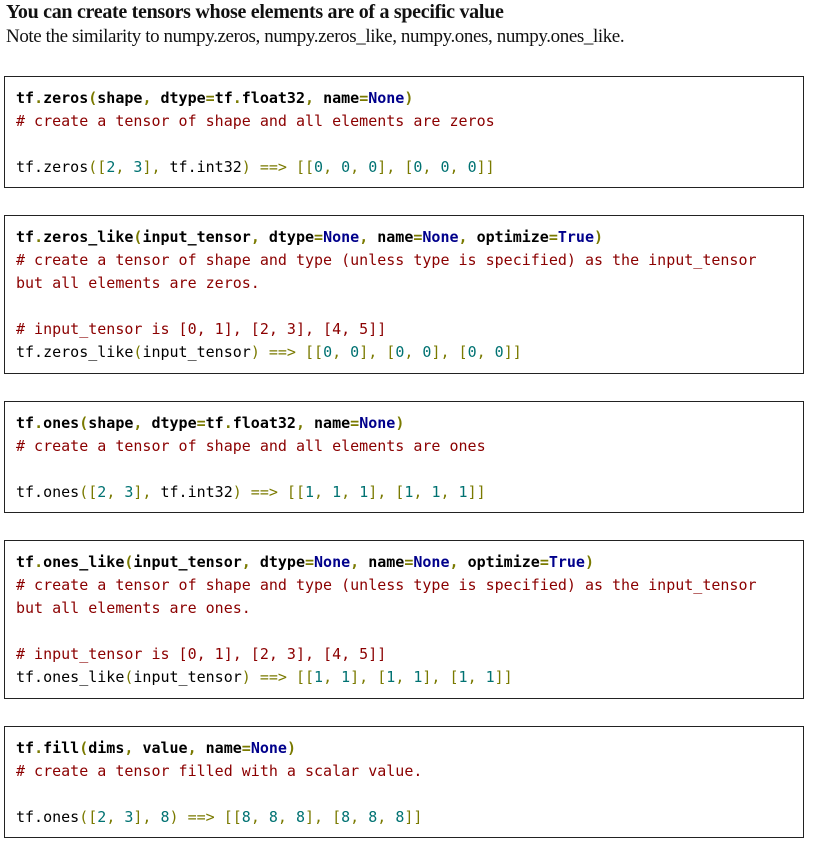  What do you see at coordinates (133, 608) in the screenshot?
I see `code-token: but all elements are ones.` at bounding box center [133, 608].